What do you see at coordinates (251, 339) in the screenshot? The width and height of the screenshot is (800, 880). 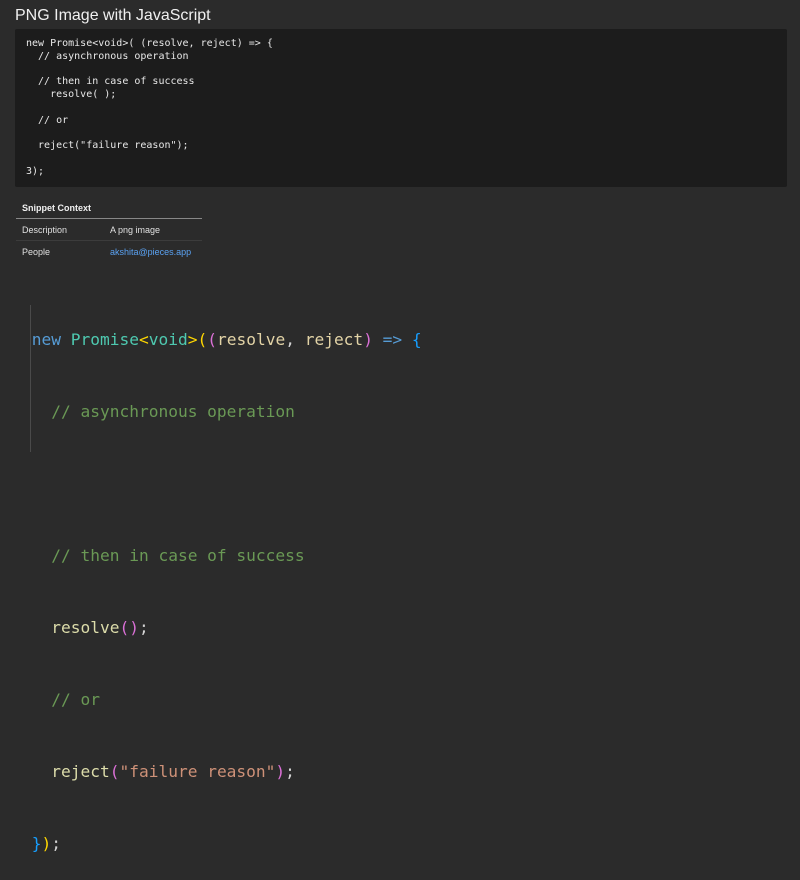 I see `param-token: resolve` at bounding box center [251, 339].